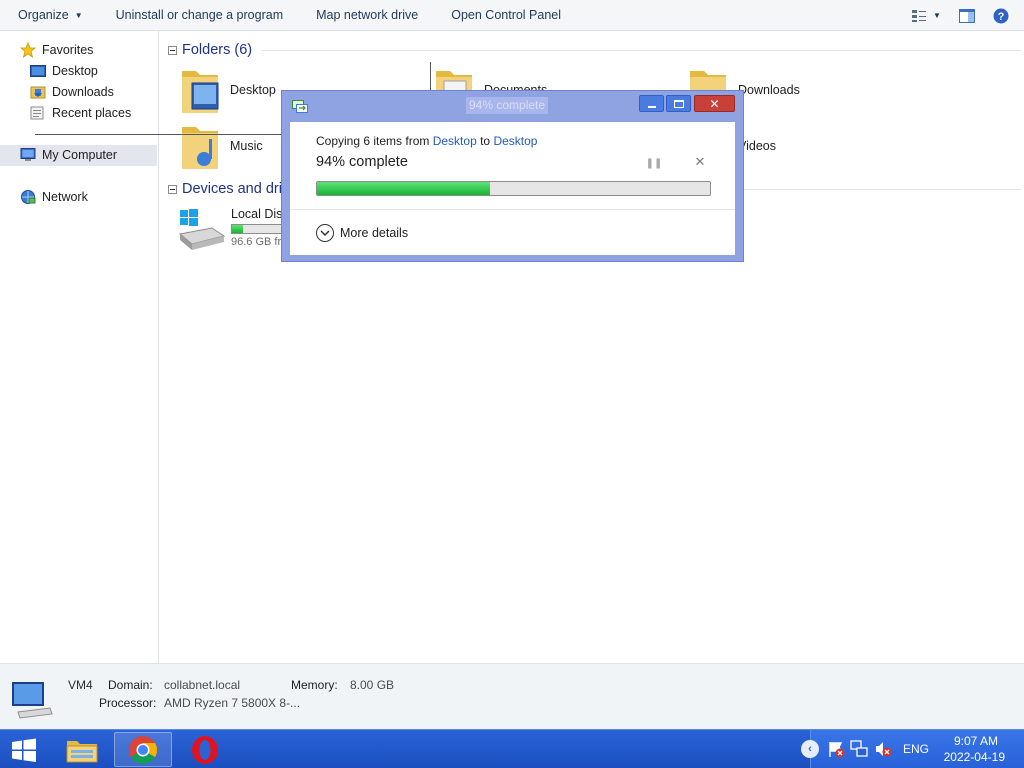 The height and width of the screenshot is (768, 1024). Describe the element at coordinates (246, 146) in the screenshot. I see `folder-music-label: Music` at that location.